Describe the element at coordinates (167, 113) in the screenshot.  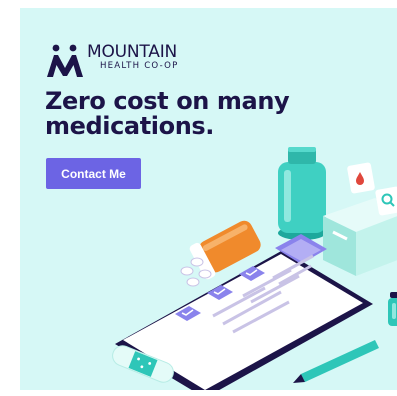
I see `headline: Zero cost on many medications.` at that location.